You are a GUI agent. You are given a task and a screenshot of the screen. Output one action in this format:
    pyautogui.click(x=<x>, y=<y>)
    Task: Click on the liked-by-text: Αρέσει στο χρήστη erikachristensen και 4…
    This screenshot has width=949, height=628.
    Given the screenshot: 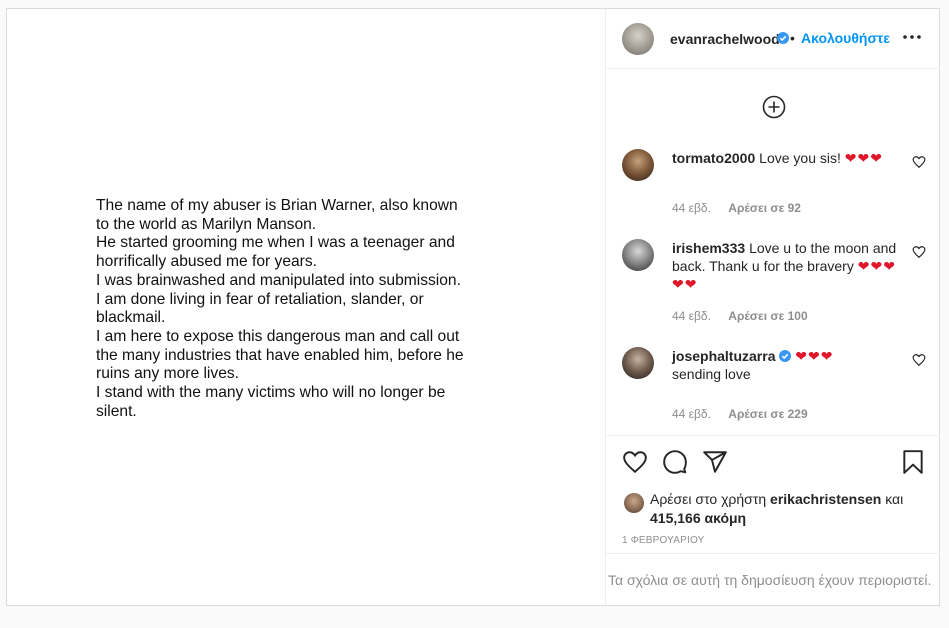 What is the action you would take?
    pyautogui.click(x=790, y=509)
    